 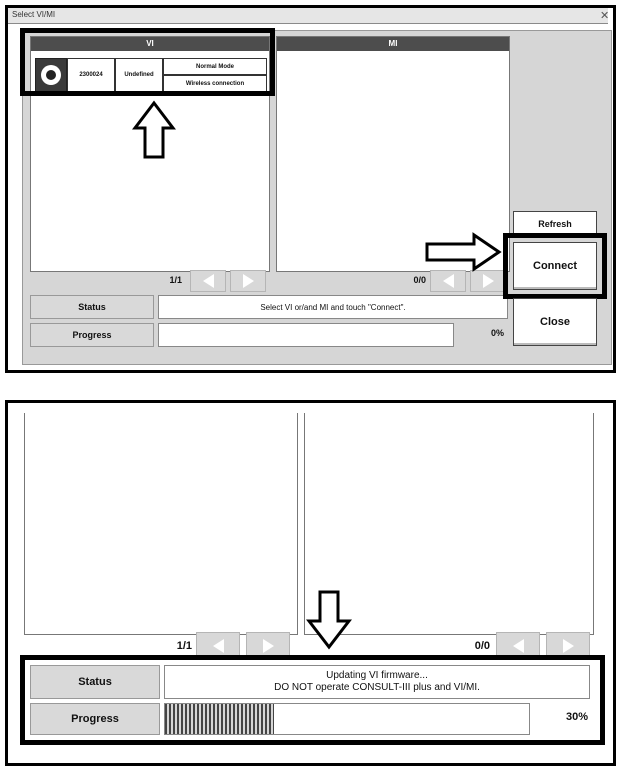 What do you see at coordinates (34, 14) in the screenshot?
I see `window-title: Select VI/MI` at bounding box center [34, 14].